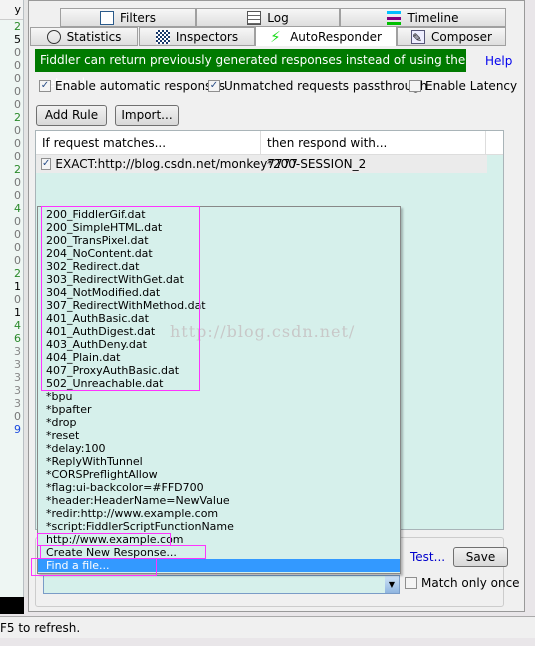  Describe the element at coordinates (84, 36) in the screenshot. I see `tab-statistics: Statistics` at that location.